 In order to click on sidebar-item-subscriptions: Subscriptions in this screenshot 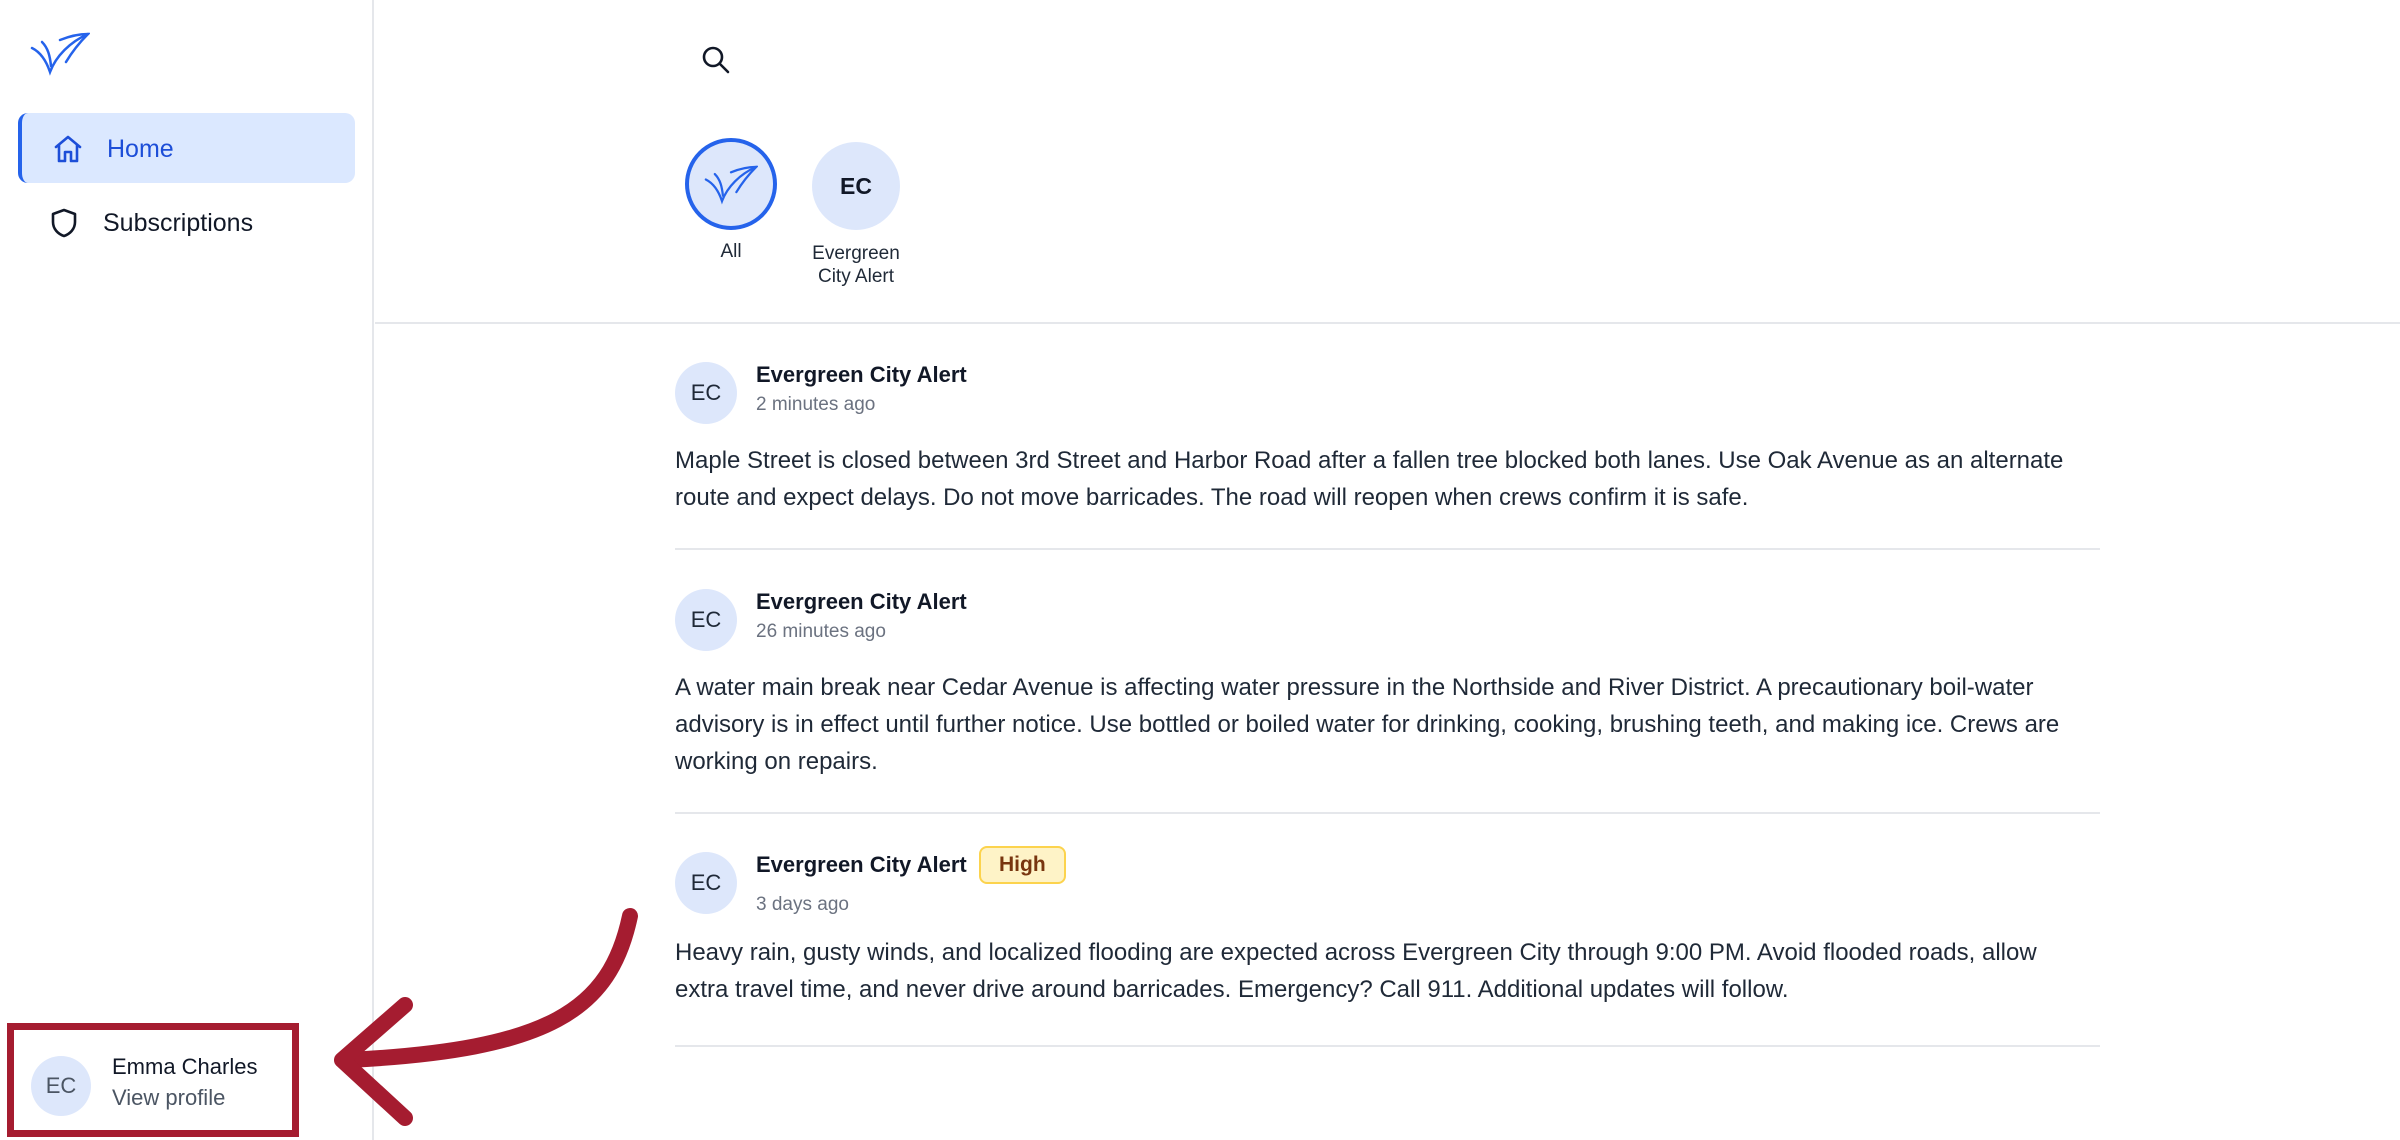, I will do `click(186, 222)`.